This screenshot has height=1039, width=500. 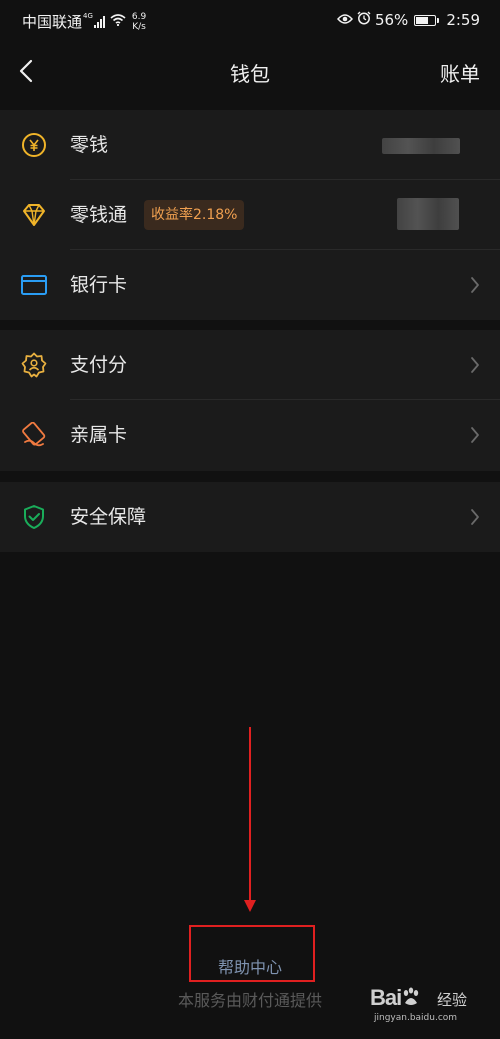 I want to click on family-card-icon, so click(x=34, y=434).